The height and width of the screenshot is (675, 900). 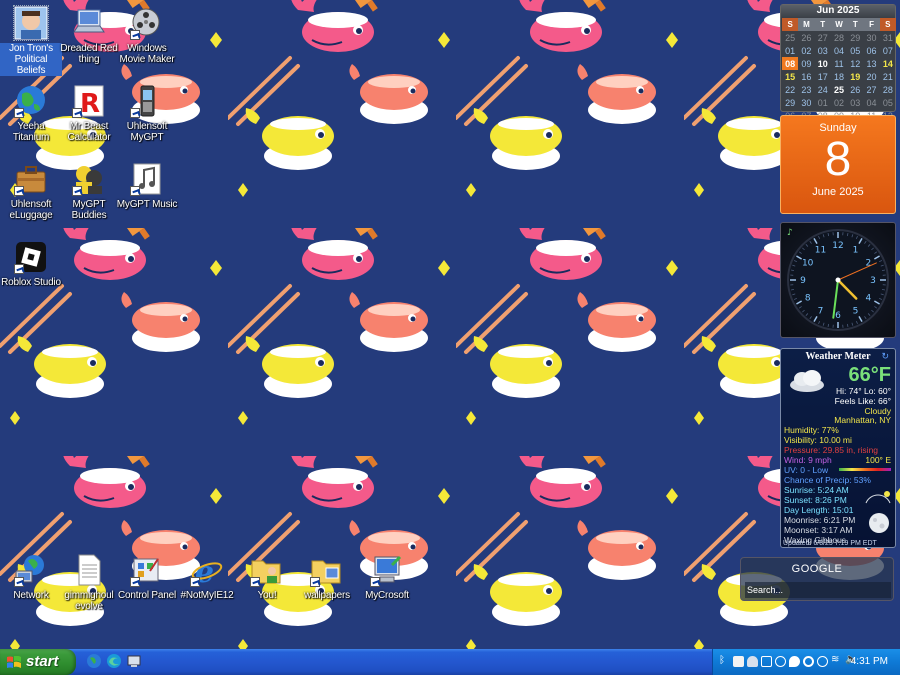 What do you see at coordinates (38, 662) in the screenshot?
I see `start-button: start` at bounding box center [38, 662].